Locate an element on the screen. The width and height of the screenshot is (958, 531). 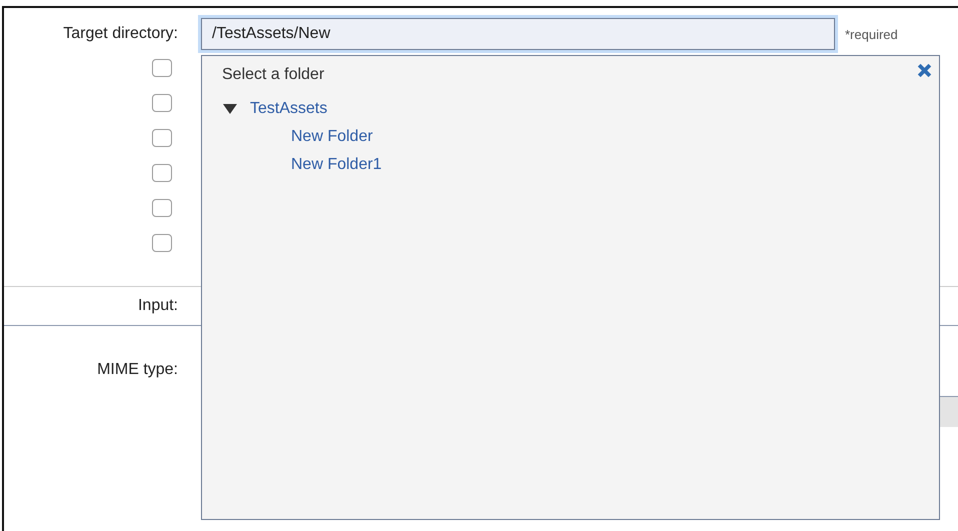
target-directory-field: /TestAssets/New is located at coordinates (518, 34).